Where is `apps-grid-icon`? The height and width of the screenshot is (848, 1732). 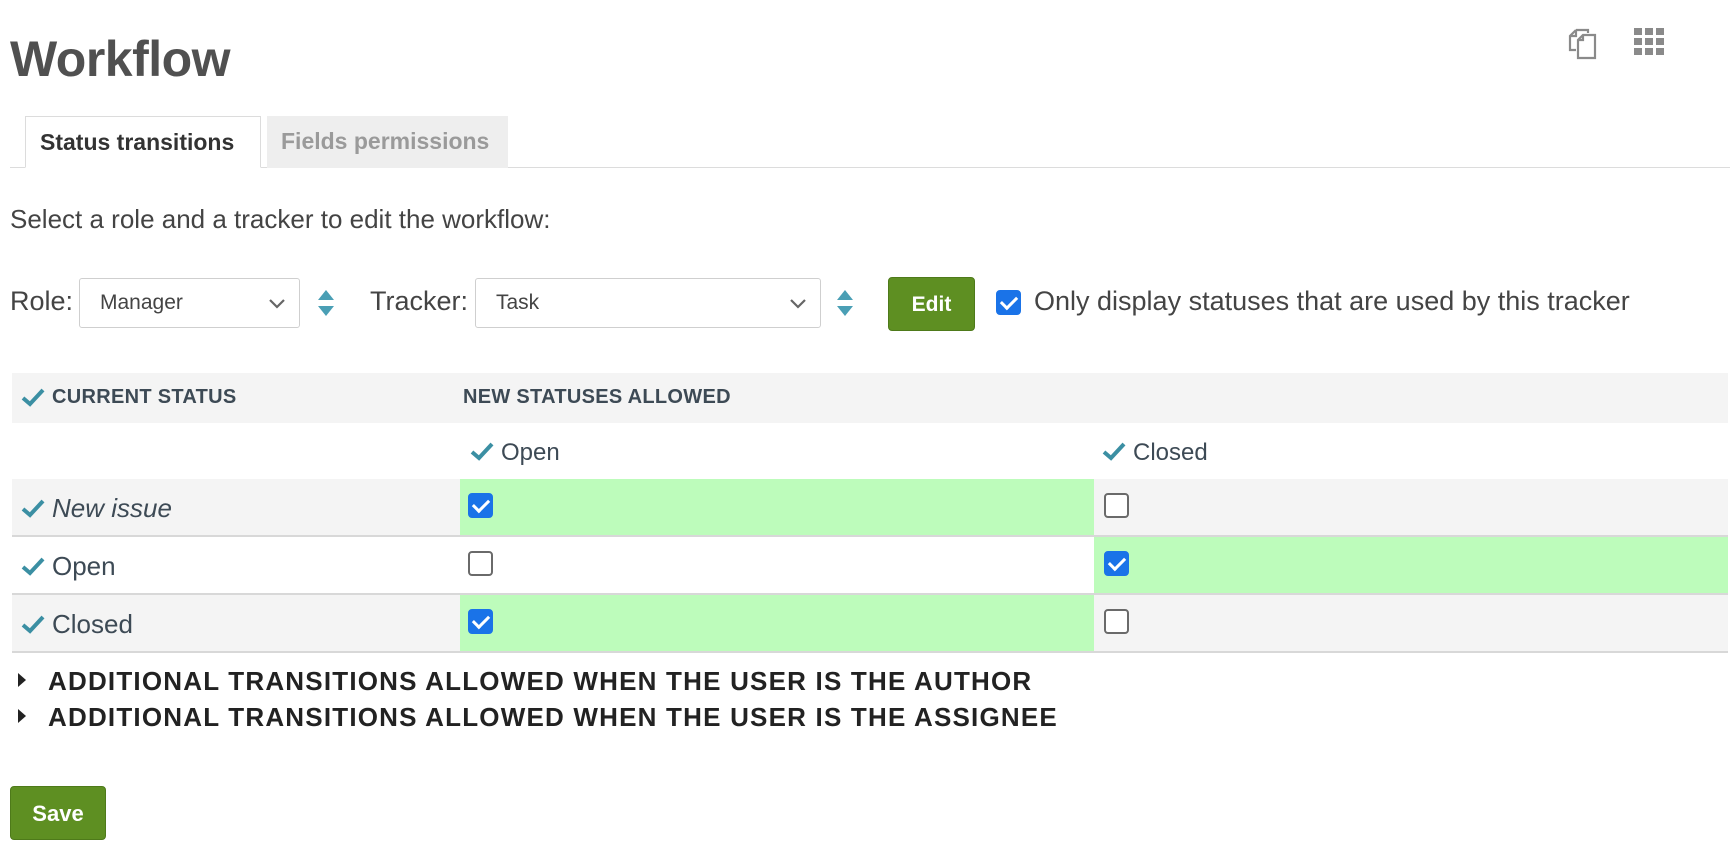 apps-grid-icon is located at coordinates (1650, 42).